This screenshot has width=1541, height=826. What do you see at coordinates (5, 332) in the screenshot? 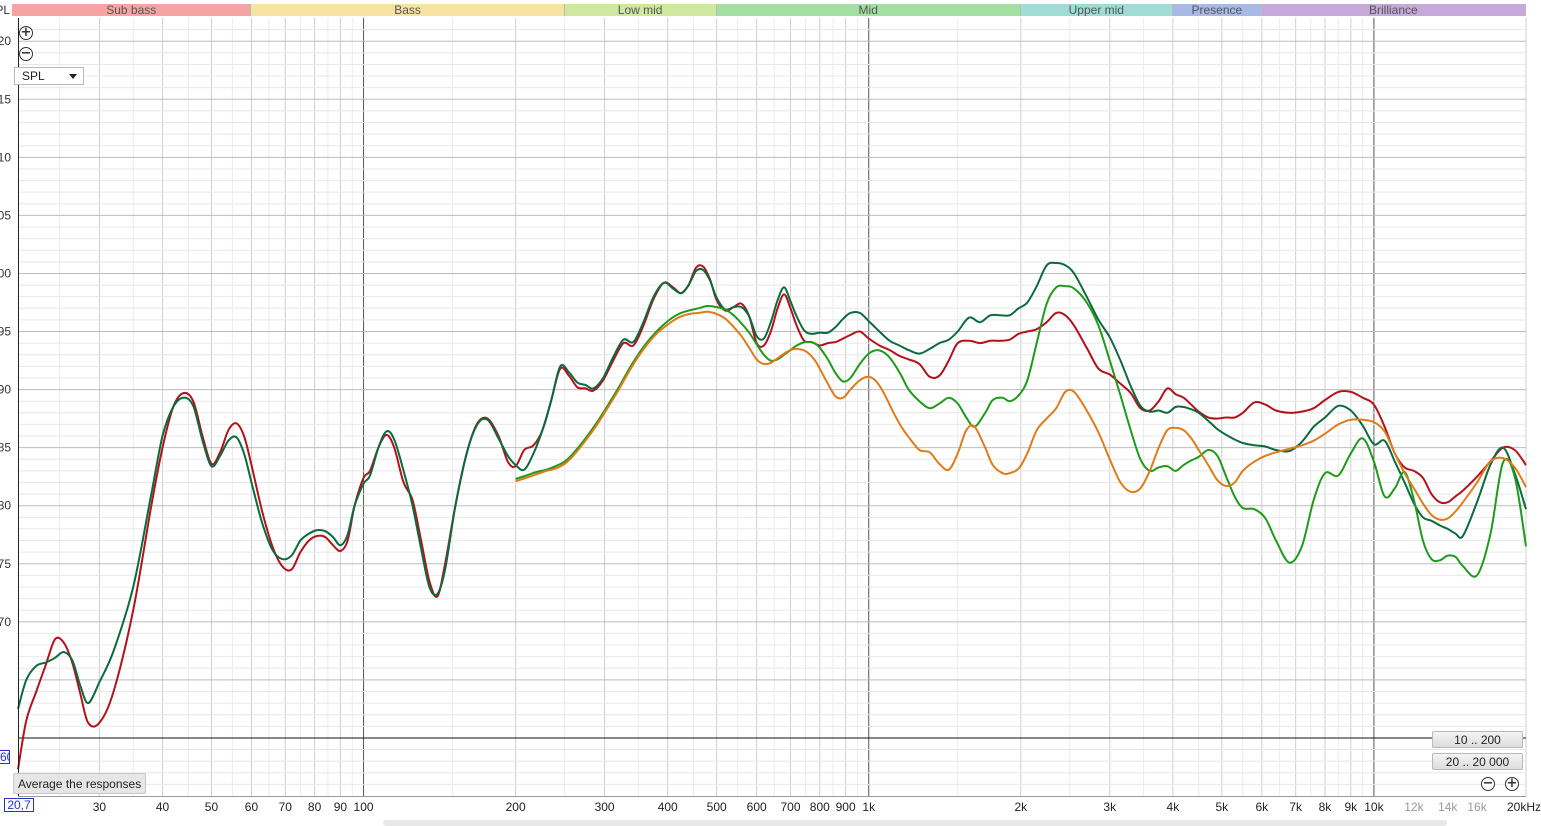
I see `y-tick-label: 95` at bounding box center [5, 332].